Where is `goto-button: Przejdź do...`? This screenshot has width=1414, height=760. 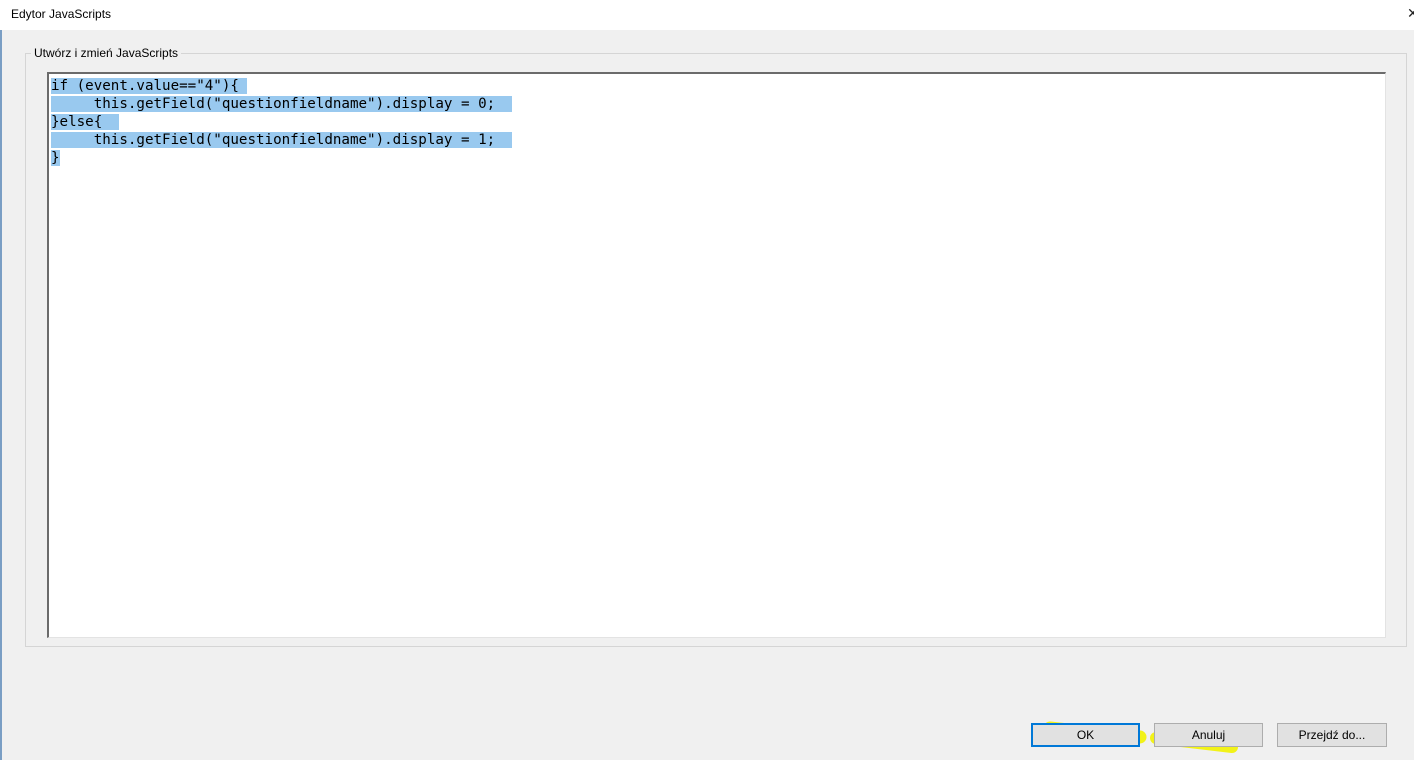 goto-button: Przejdź do... is located at coordinates (1332, 735).